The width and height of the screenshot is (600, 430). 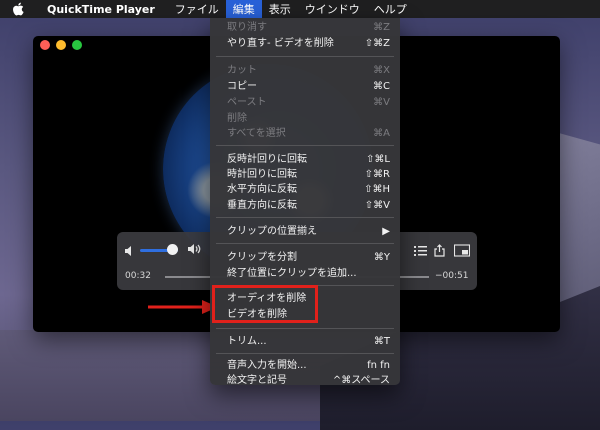 What do you see at coordinates (45, 45) in the screenshot?
I see `close-button` at bounding box center [45, 45].